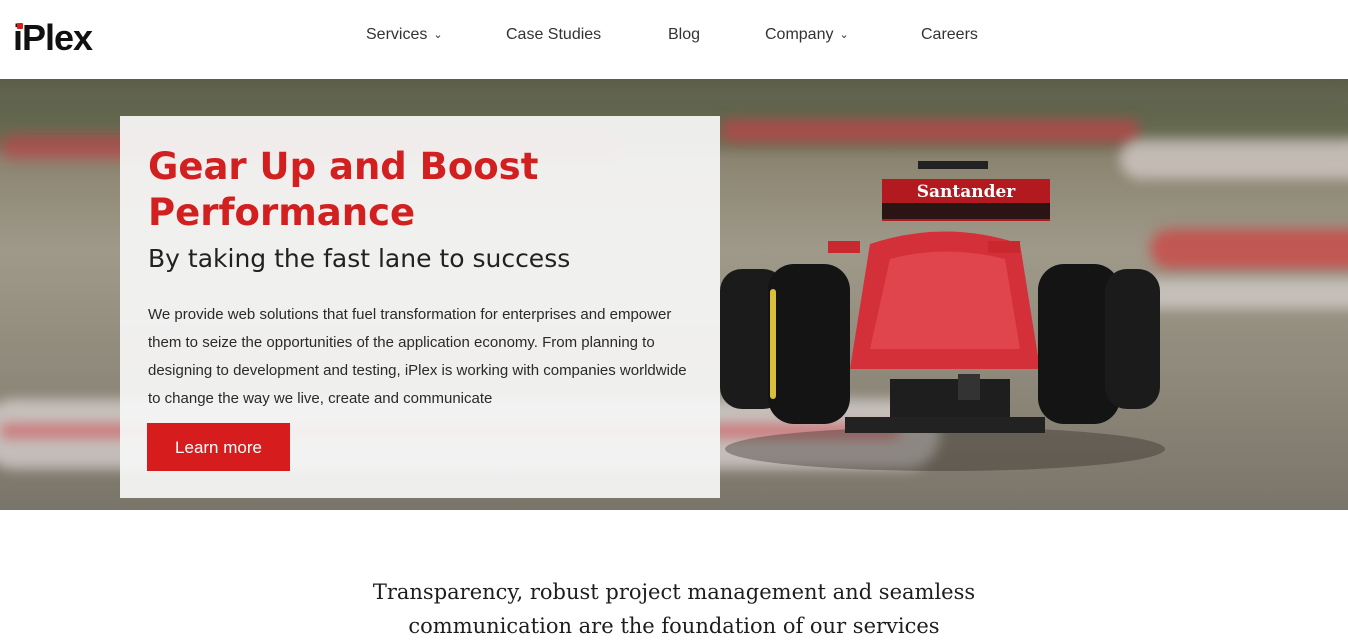 The width and height of the screenshot is (1348, 643). Describe the element at coordinates (799, 34) in the screenshot. I see `nav-item-label: Company` at that location.